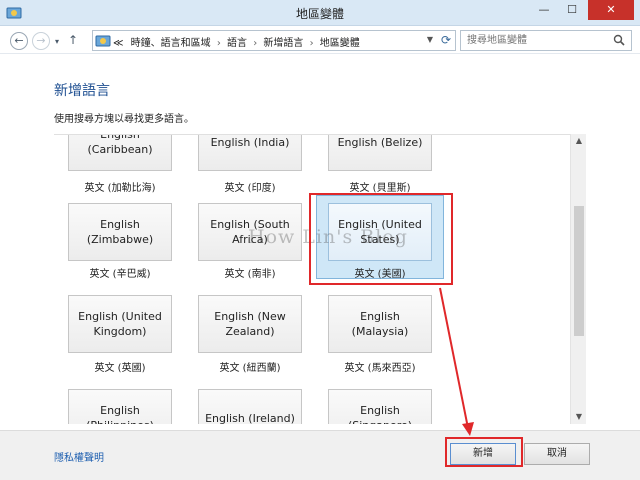 The image size is (640, 480). Describe the element at coordinates (120, 274) in the screenshot. I see `language-label: 英文 (辛巴威)` at that location.